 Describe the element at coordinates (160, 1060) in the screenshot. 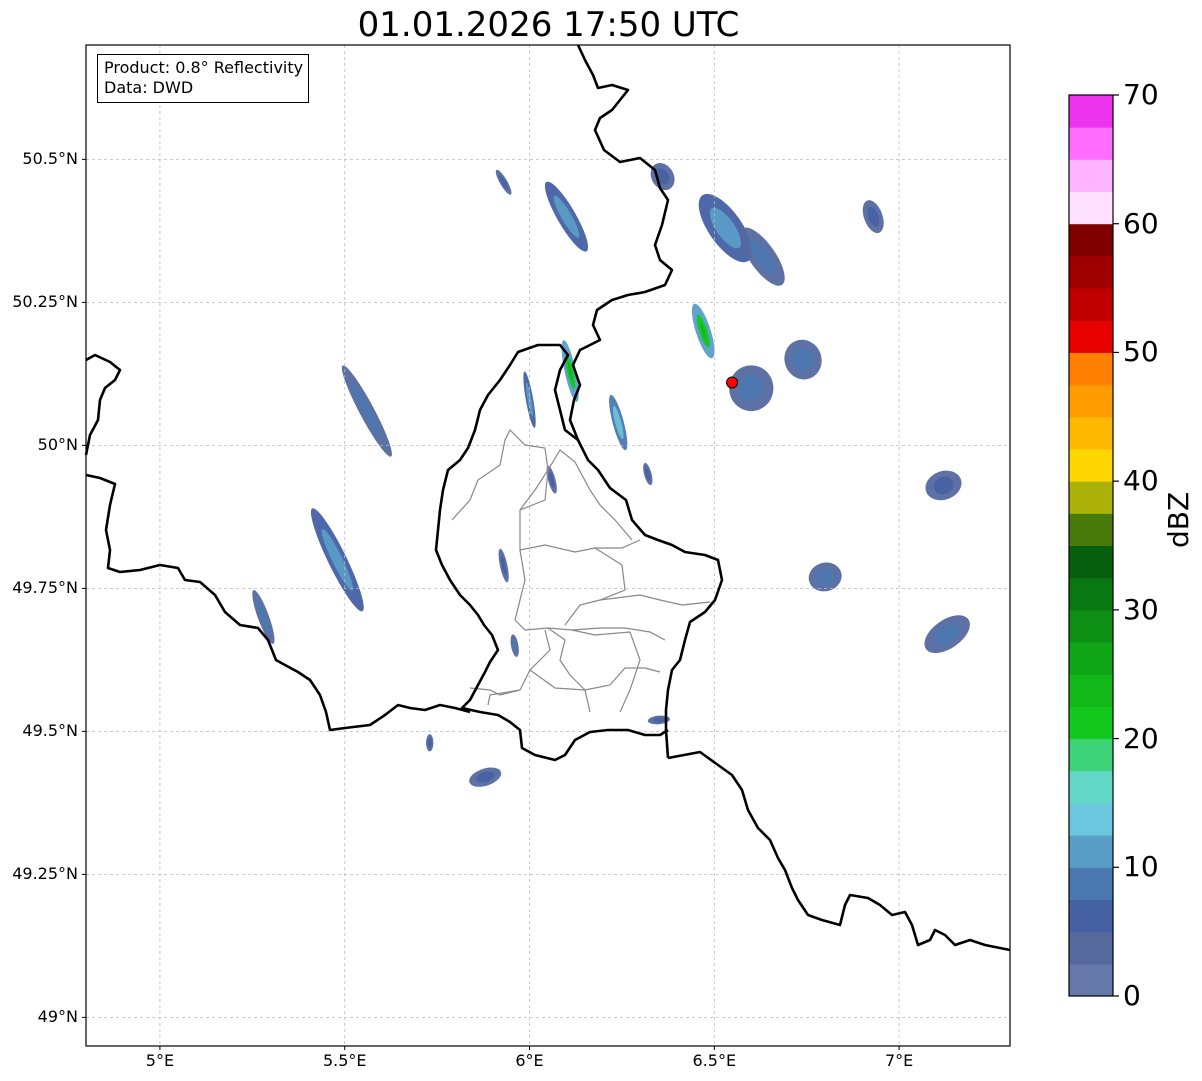

I see `lon-tick-label: 5°E` at that location.